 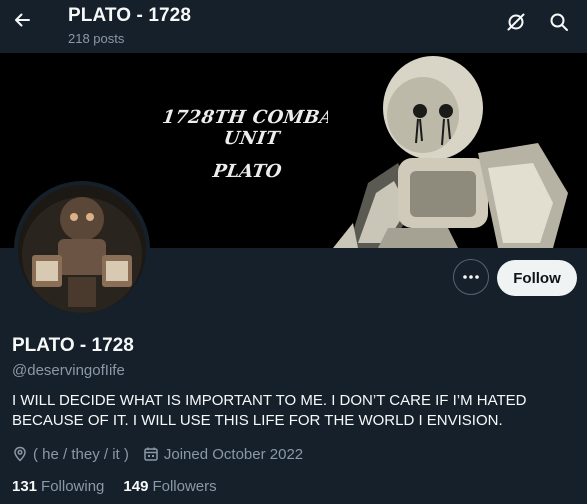 I want to click on following-link: 131 Following, so click(x=58, y=486).